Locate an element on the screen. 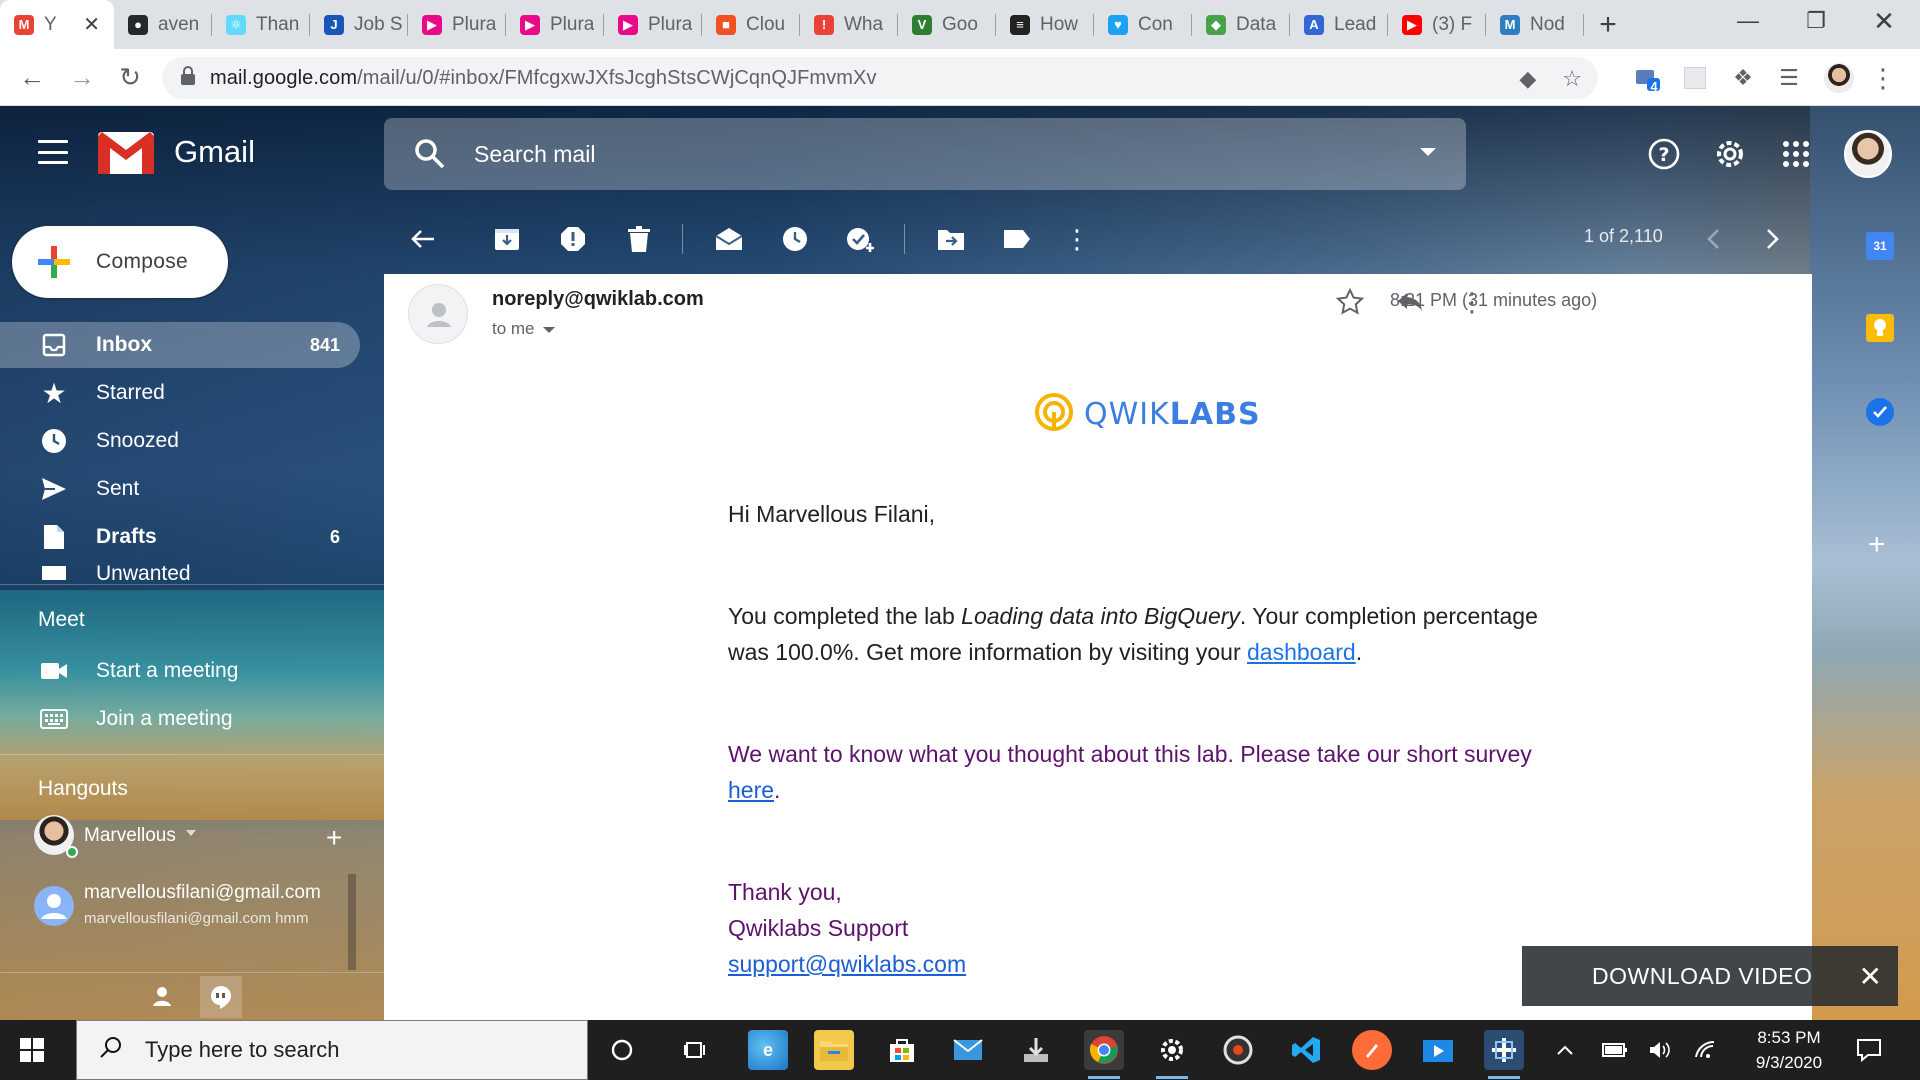 The height and width of the screenshot is (1080, 1920). action-center-notification-icon is located at coordinates (1869, 1050).